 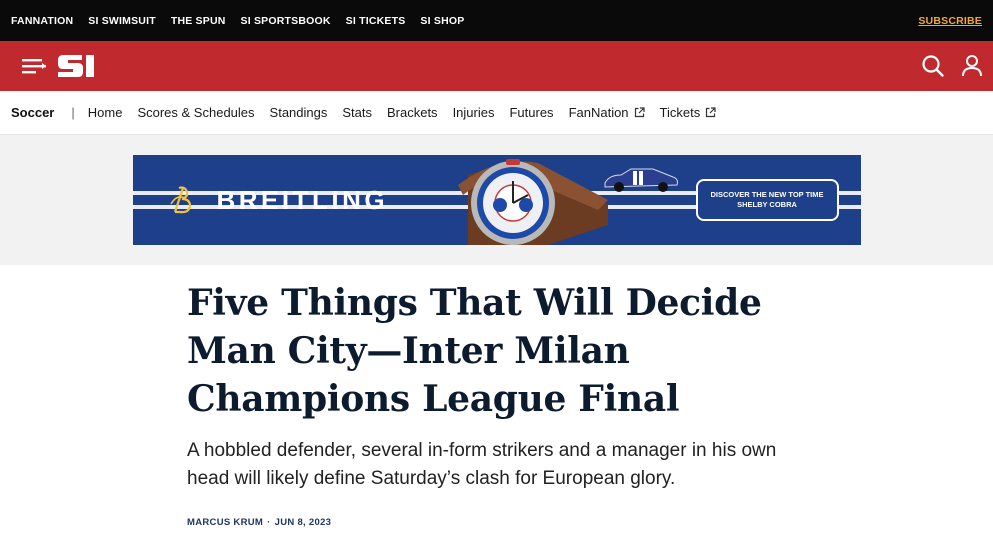 I want to click on publish-date: JUN 8, 2023, so click(x=303, y=522).